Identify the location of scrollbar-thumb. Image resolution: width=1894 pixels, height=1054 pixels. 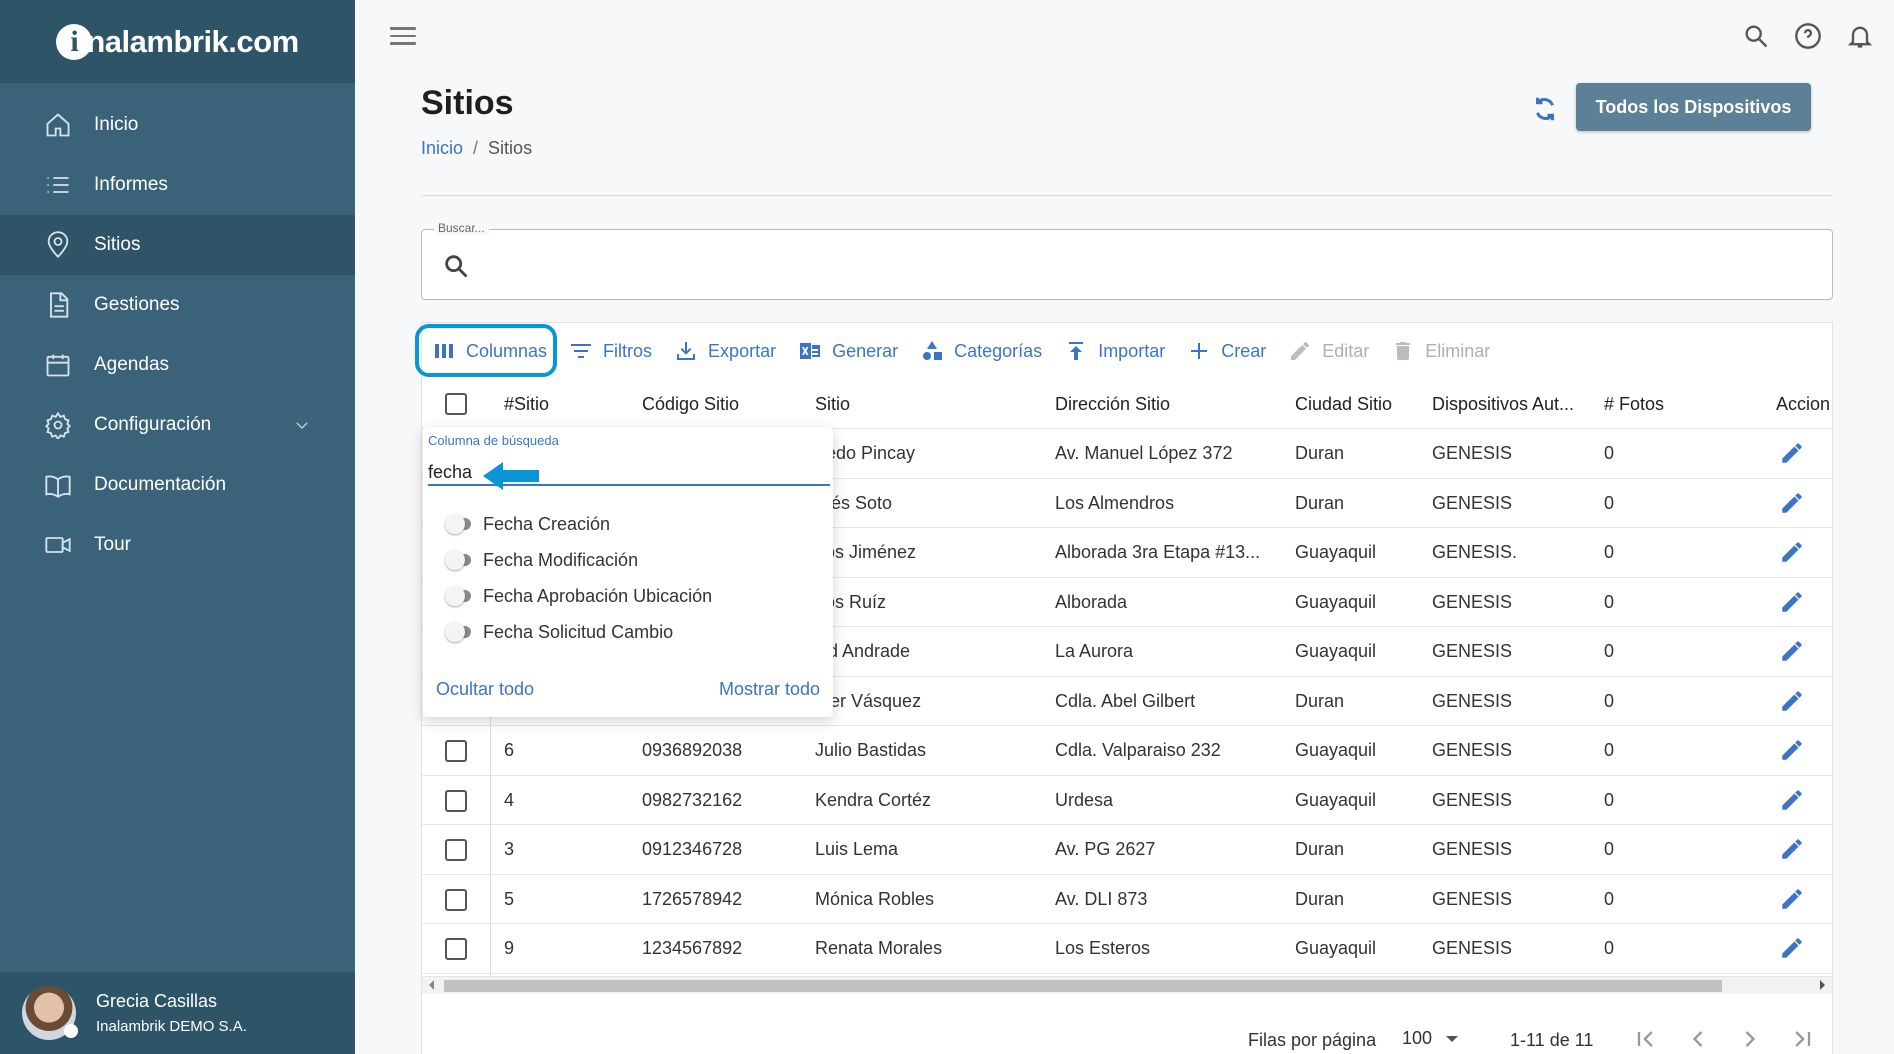
(1083, 986).